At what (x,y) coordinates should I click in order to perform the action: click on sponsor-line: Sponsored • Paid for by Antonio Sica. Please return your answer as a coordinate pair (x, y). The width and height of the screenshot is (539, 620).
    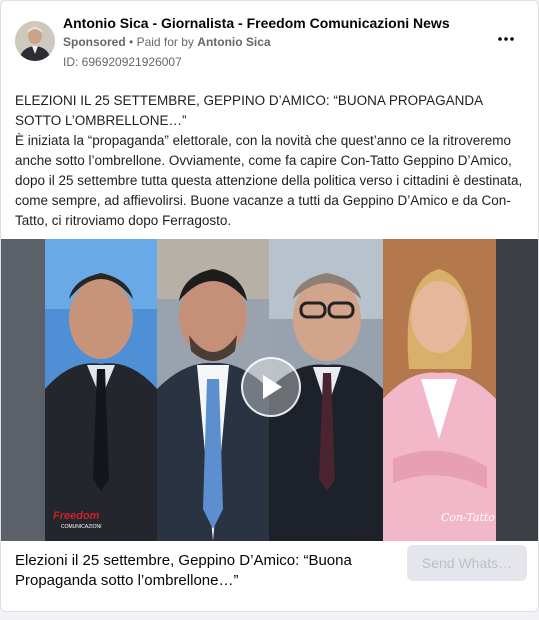
    Looking at the image, I should click on (167, 42).